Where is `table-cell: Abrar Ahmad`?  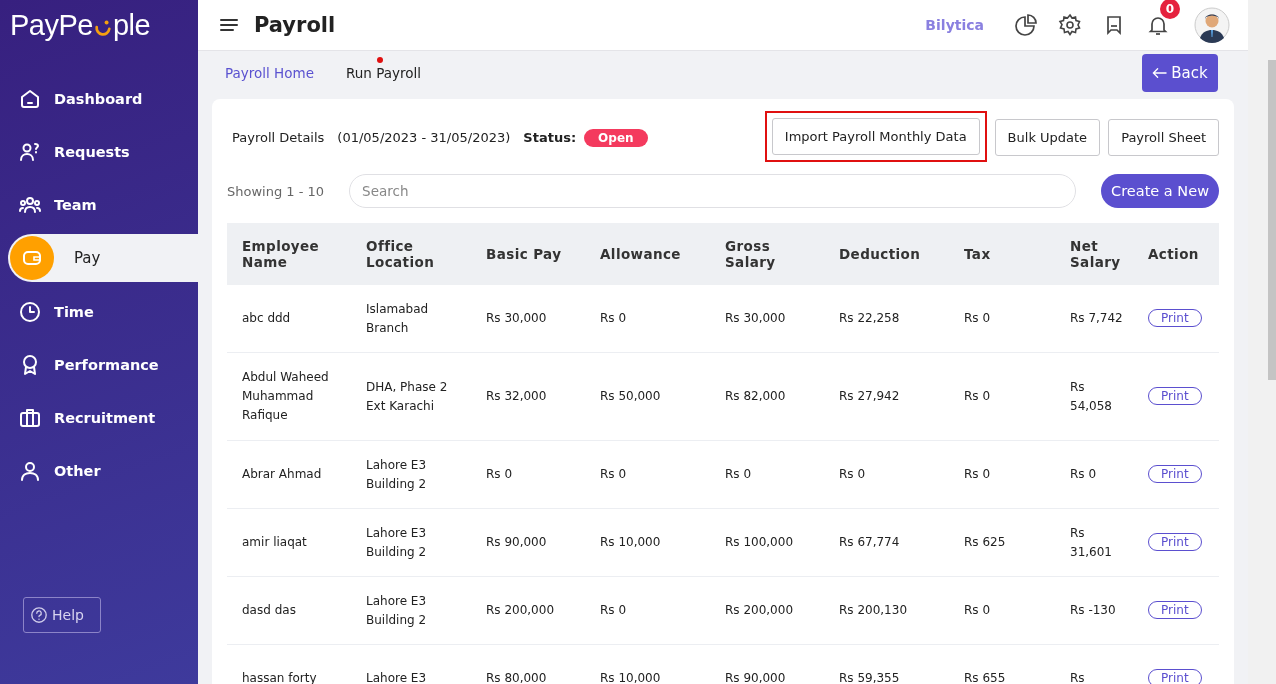
table-cell: Abrar Ahmad is located at coordinates (282, 474).